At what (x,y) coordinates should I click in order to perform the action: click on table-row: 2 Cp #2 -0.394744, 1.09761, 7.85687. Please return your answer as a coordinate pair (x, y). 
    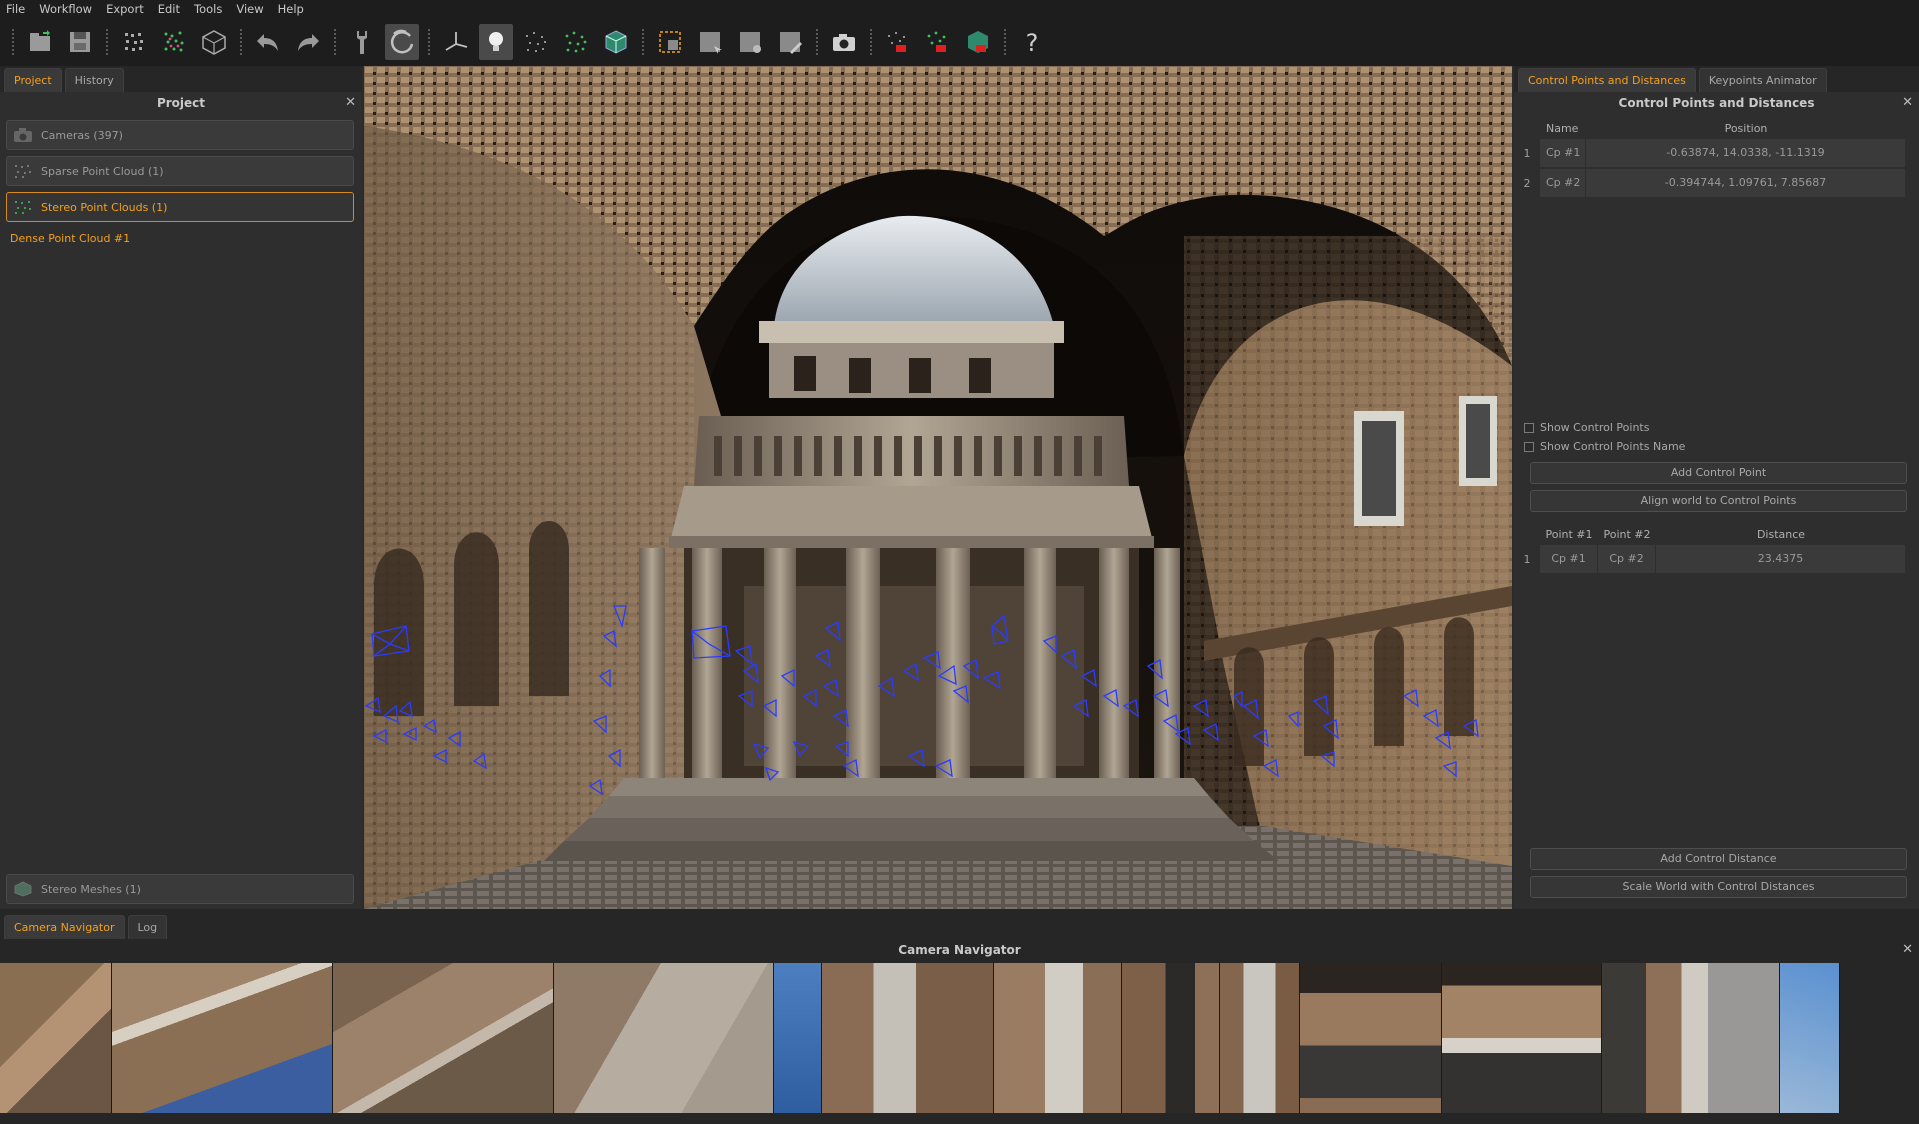
    Looking at the image, I should click on (1716, 183).